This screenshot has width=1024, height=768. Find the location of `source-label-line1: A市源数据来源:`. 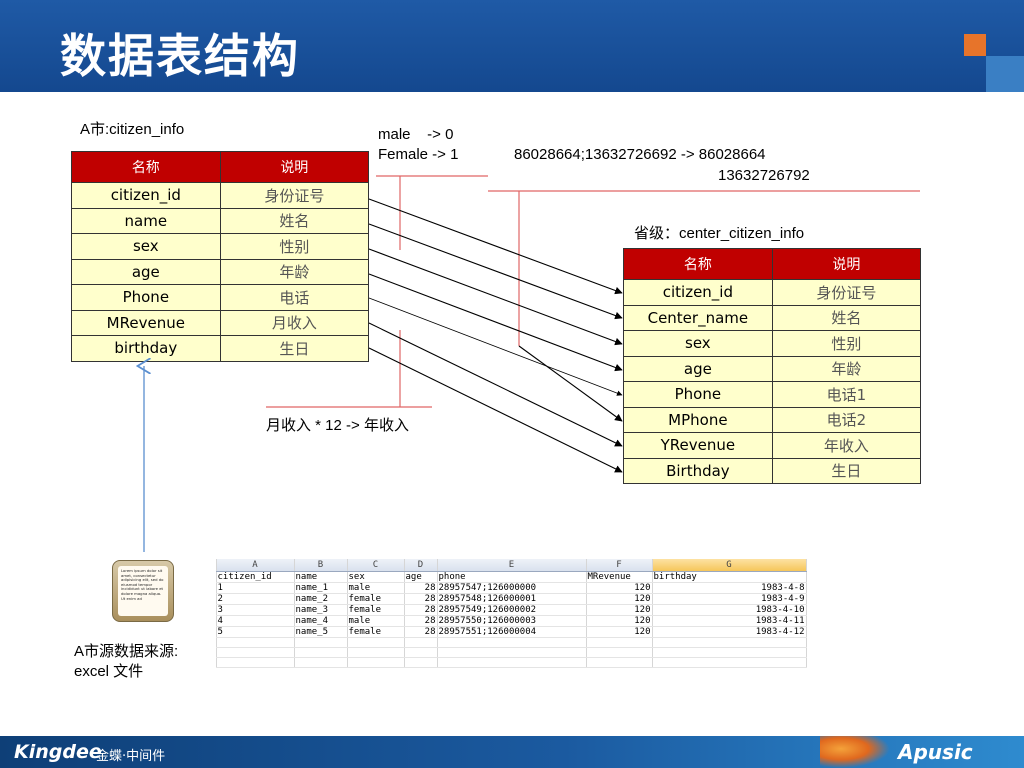

source-label-line1: A市源数据来源: is located at coordinates (126, 651).